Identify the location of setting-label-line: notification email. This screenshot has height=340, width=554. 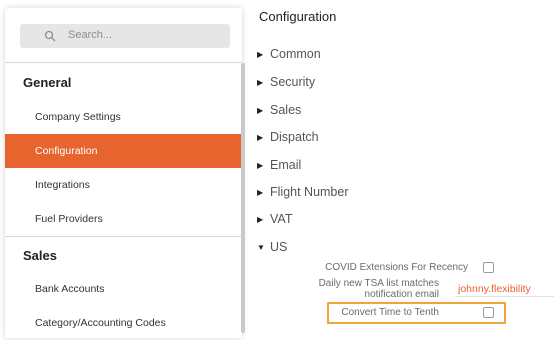
(401, 294).